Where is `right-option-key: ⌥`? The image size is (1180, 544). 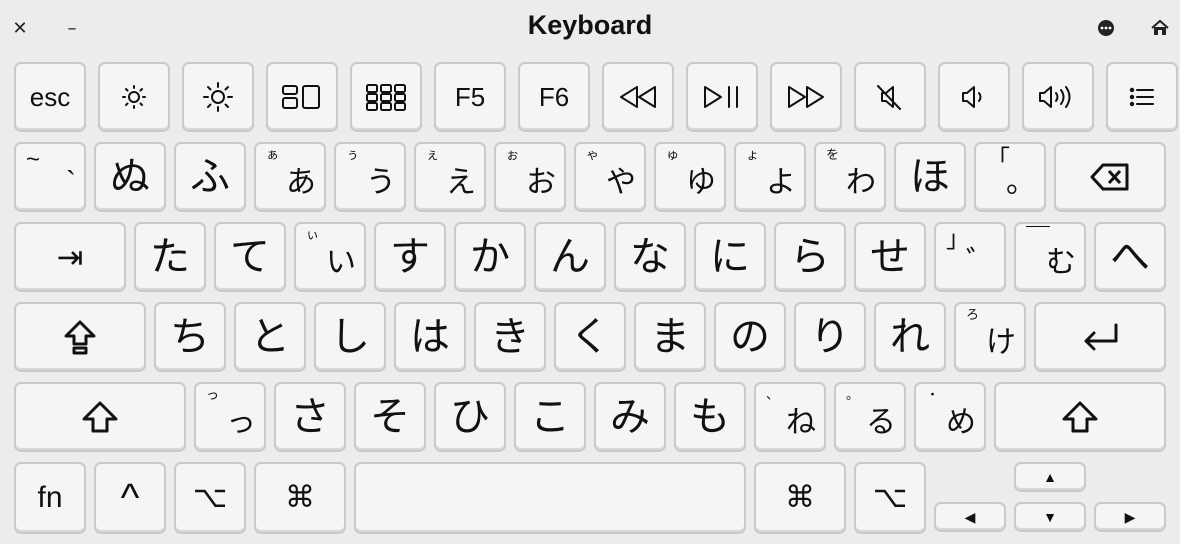 right-option-key: ⌥ is located at coordinates (890, 498).